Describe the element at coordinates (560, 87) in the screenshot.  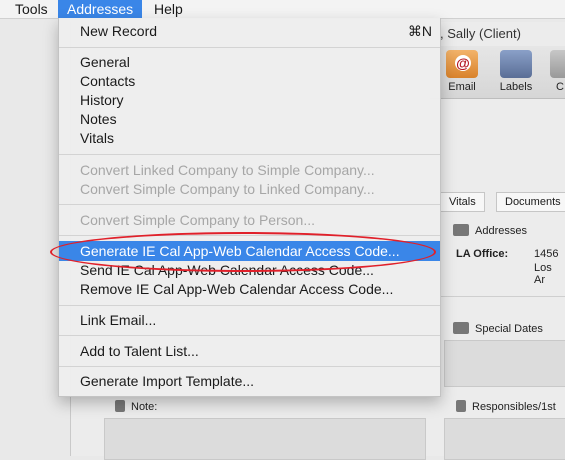
I see `c-label: C` at that location.